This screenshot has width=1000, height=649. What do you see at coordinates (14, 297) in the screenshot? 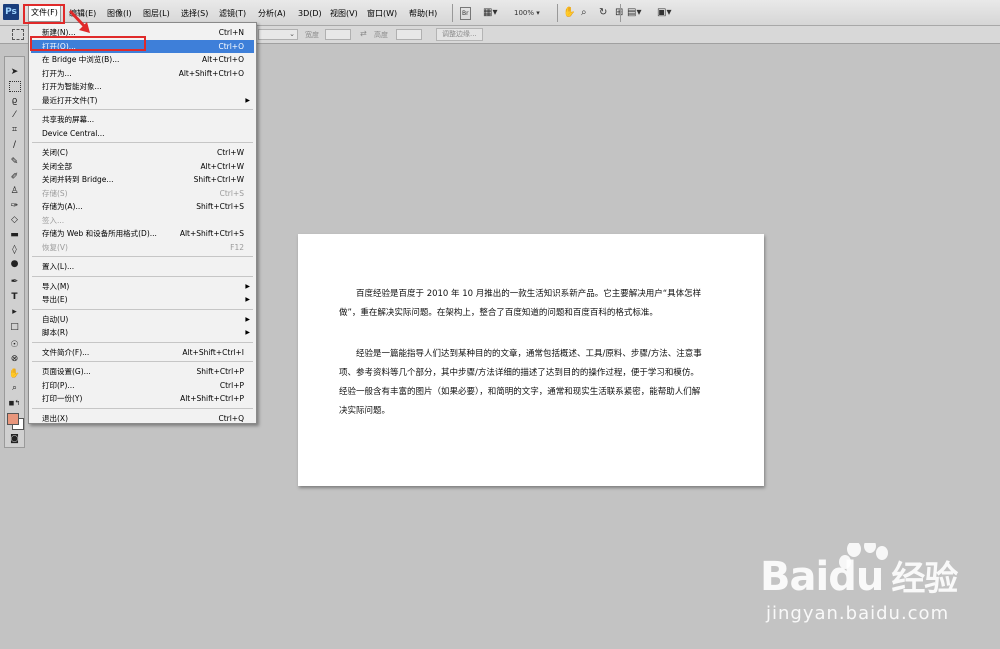
I see `type-tool-icon: T` at bounding box center [14, 297].